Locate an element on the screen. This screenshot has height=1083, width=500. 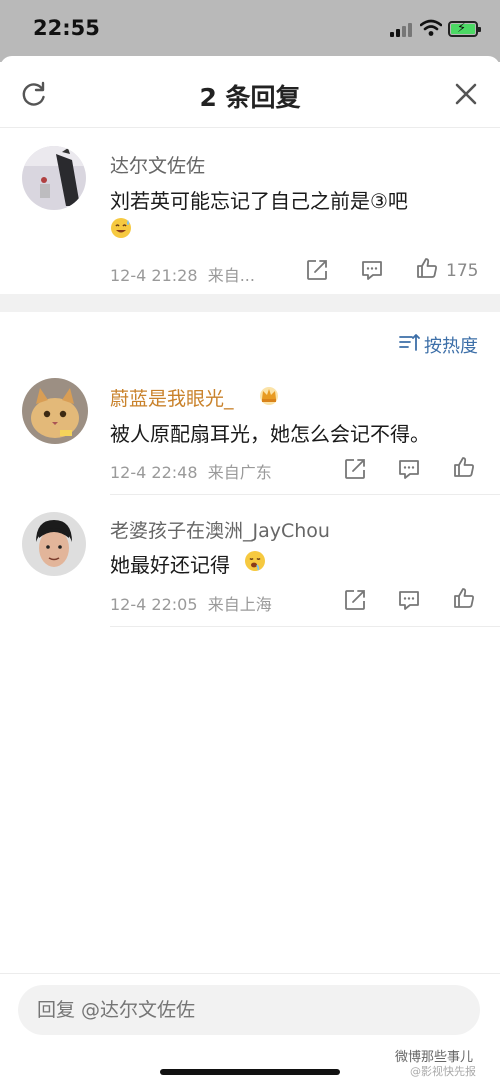
sheet-header: 2 条回复 is located at coordinates (250, 92).